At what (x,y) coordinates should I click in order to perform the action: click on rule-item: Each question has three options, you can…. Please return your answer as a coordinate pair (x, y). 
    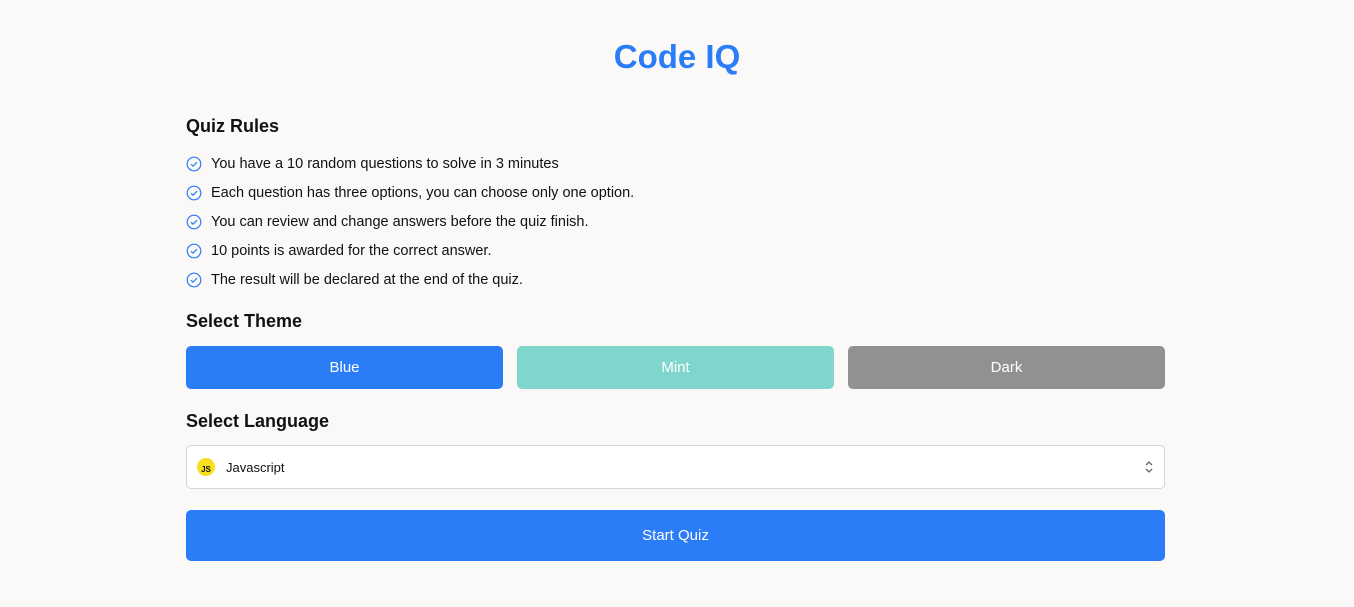
    Looking at the image, I should click on (675, 192).